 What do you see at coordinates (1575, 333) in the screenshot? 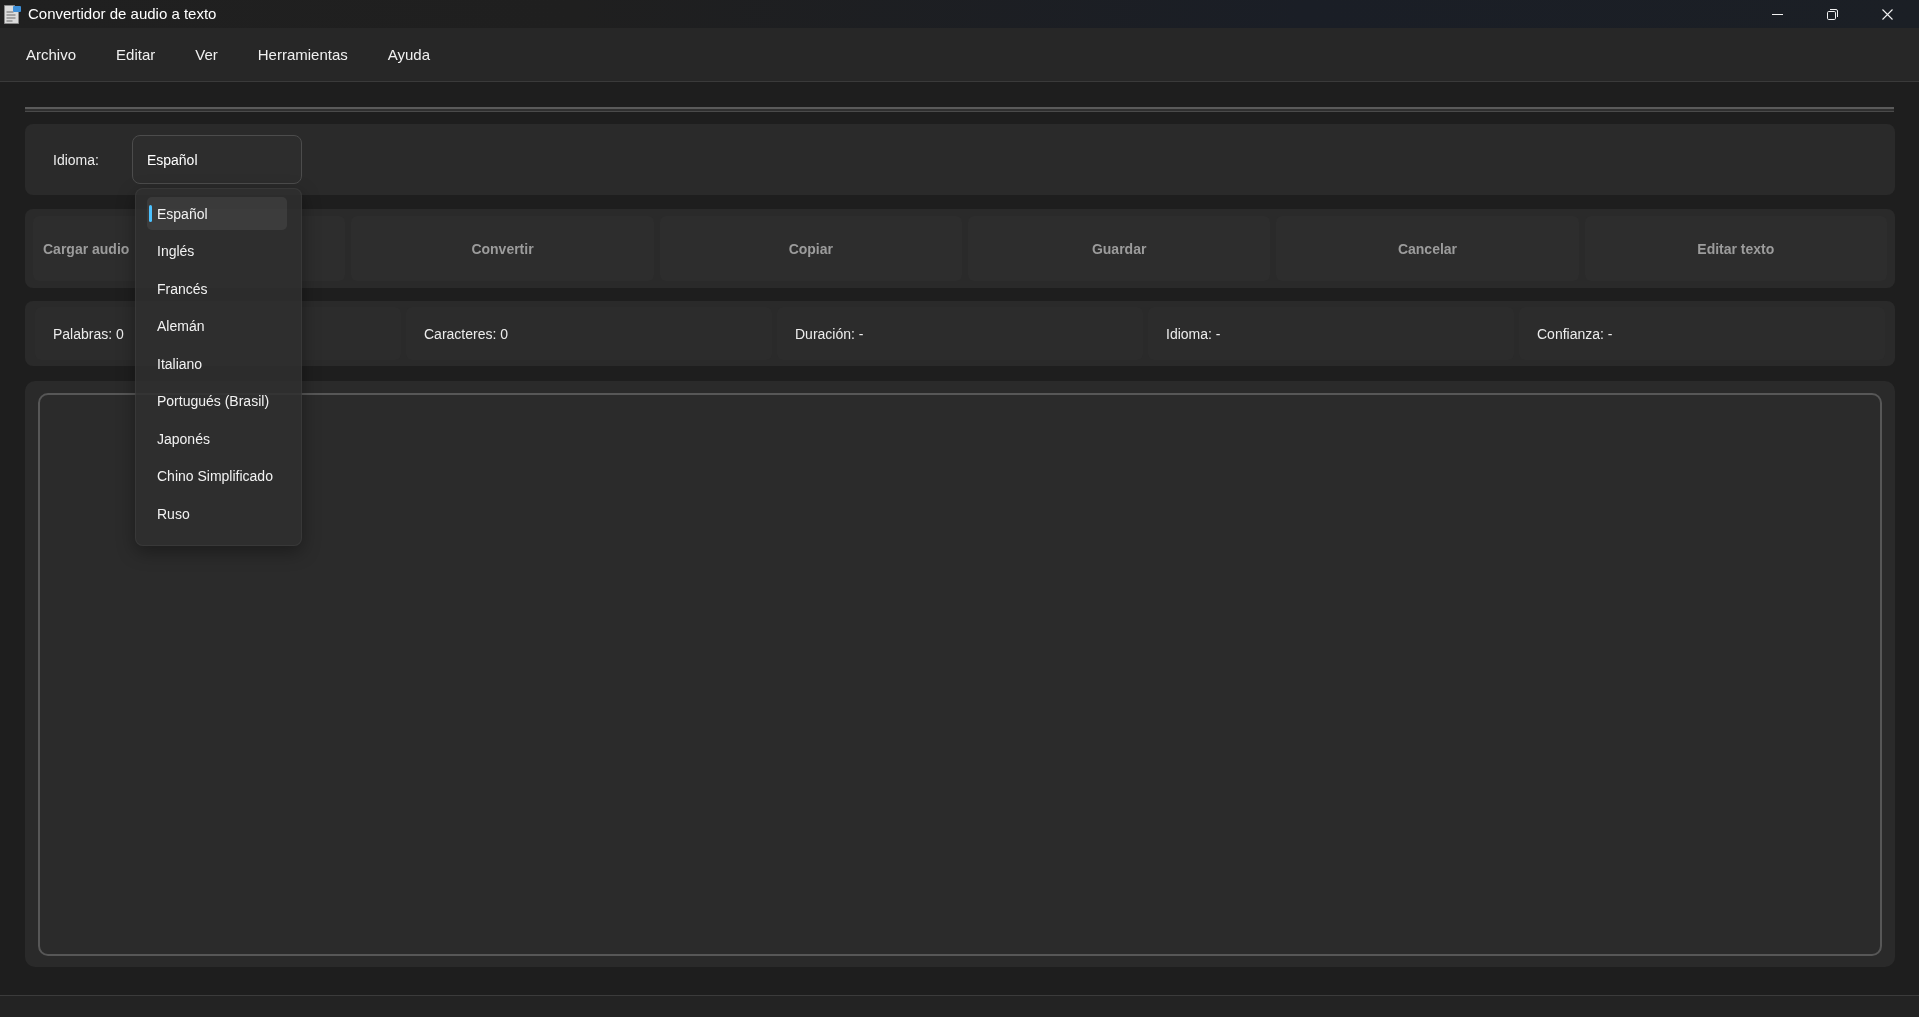
I see `stat-text: Confianza: -` at bounding box center [1575, 333].